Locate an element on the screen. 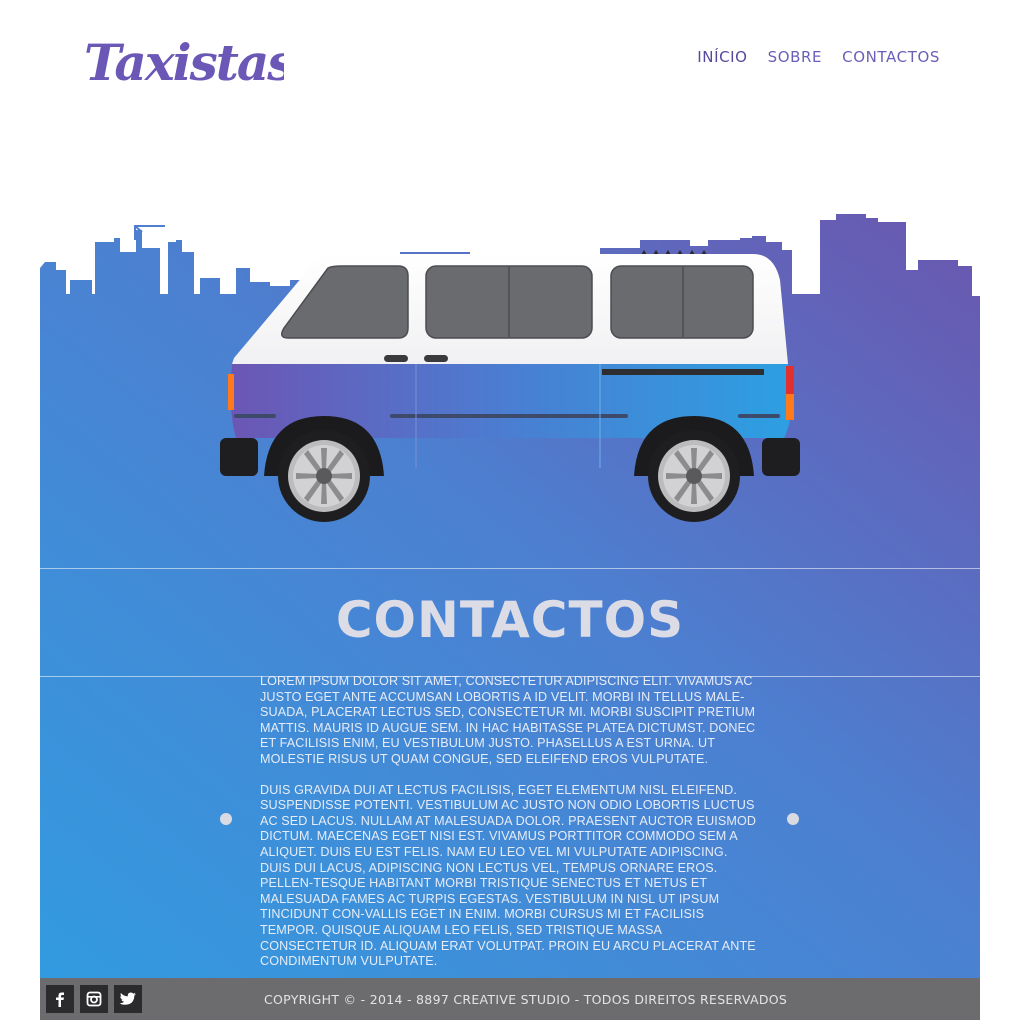 This screenshot has width=1020, height=1020. main-nav: INÍCIO SOBRE CONTACTOS is located at coordinates (818, 57).